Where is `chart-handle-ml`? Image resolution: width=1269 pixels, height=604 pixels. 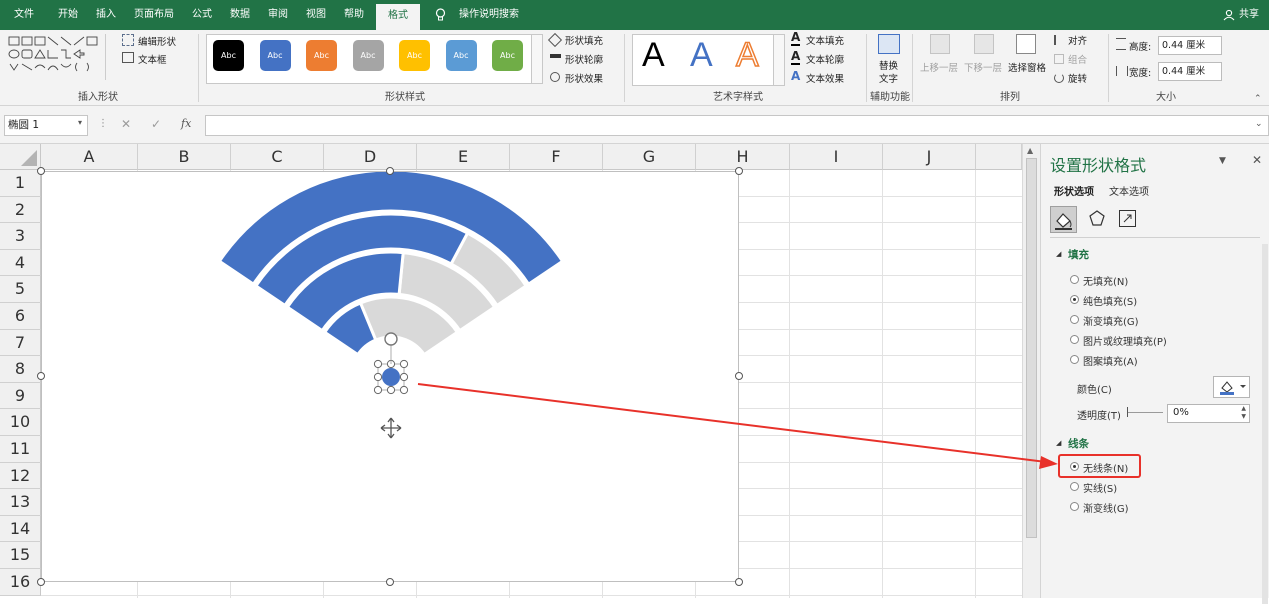 chart-handle-ml is located at coordinates (41, 376).